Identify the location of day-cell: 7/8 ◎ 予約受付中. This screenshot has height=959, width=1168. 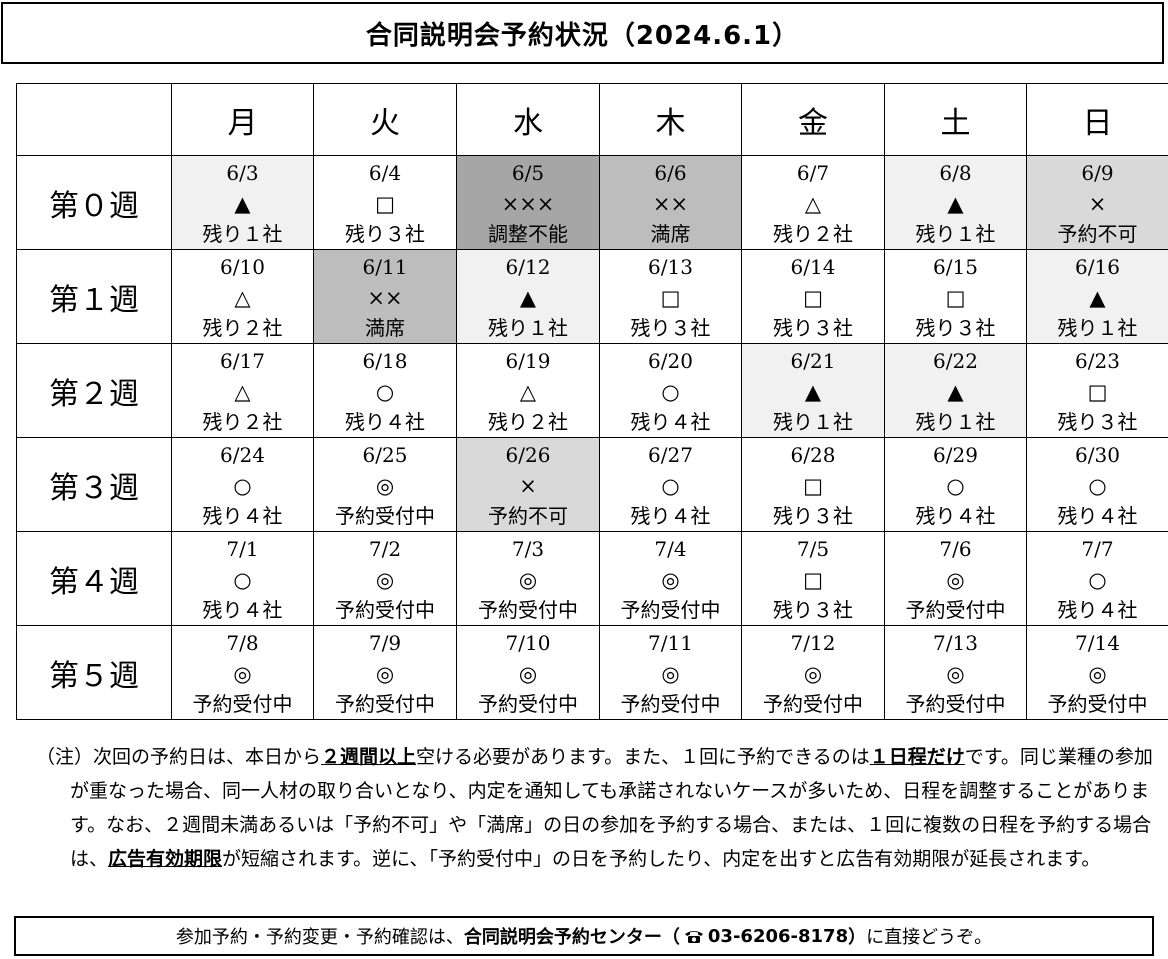
(242, 672).